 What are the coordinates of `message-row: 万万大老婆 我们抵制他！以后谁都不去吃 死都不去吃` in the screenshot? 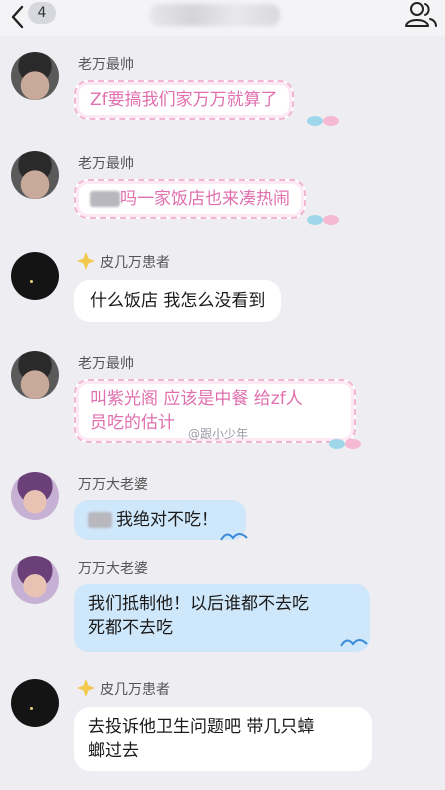 It's located at (222, 607).